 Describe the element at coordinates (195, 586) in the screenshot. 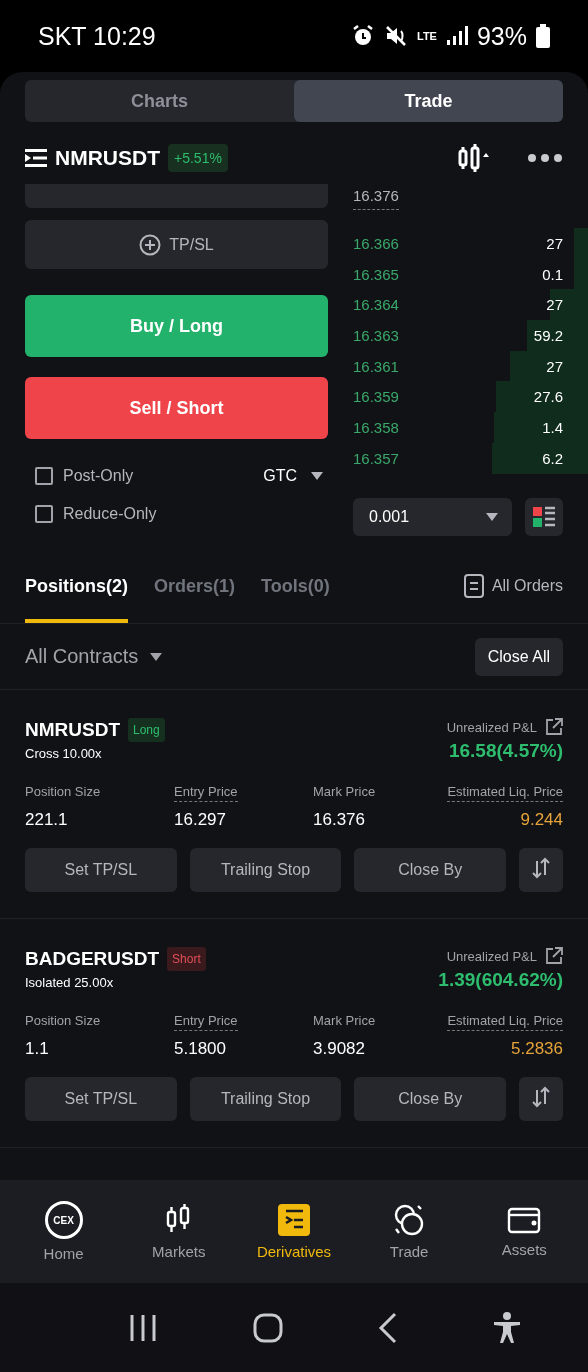

I see `positions-tab: Orders(1)` at that location.